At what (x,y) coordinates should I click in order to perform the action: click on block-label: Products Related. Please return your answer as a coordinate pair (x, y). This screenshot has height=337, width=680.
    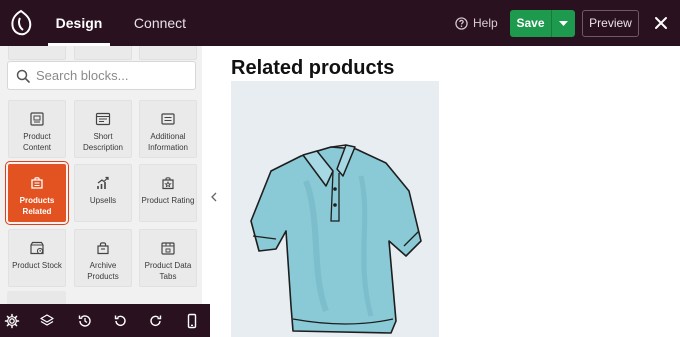
    Looking at the image, I should click on (37, 206).